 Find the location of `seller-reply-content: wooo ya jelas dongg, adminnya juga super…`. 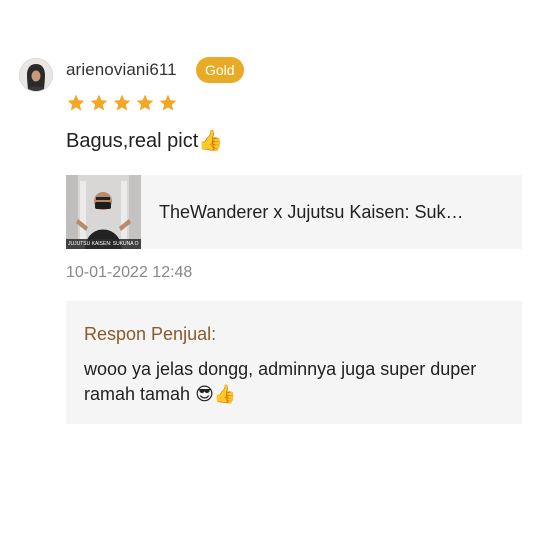

seller-reply-content: wooo ya jelas dongg, adminnya juga super… is located at coordinates (280, 381).